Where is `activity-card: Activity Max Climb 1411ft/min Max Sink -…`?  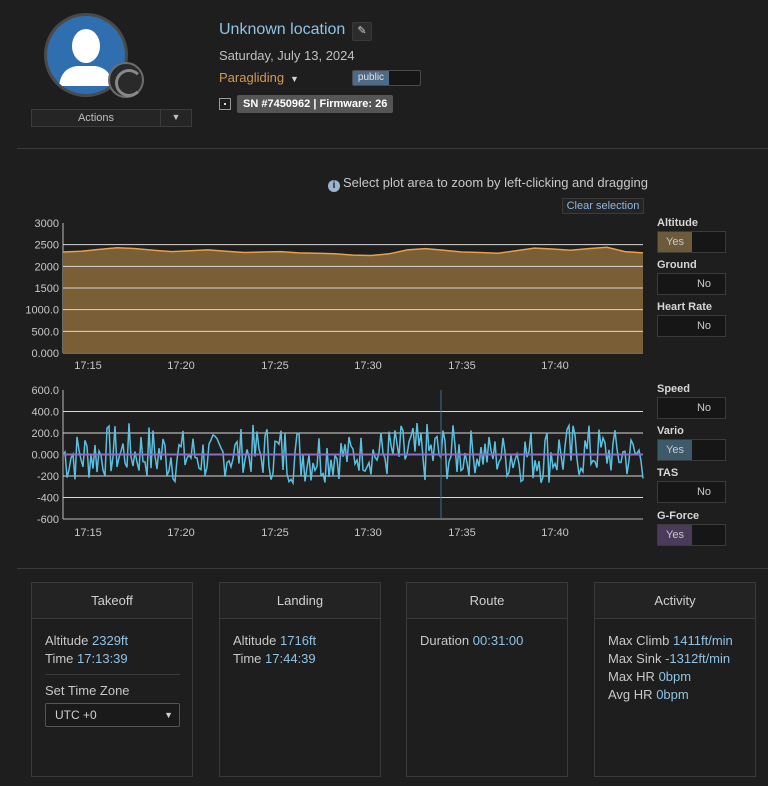 activity-card: Activity Max Climb 1411ft/min Max Sink -… is located at coordinates (675, 679).